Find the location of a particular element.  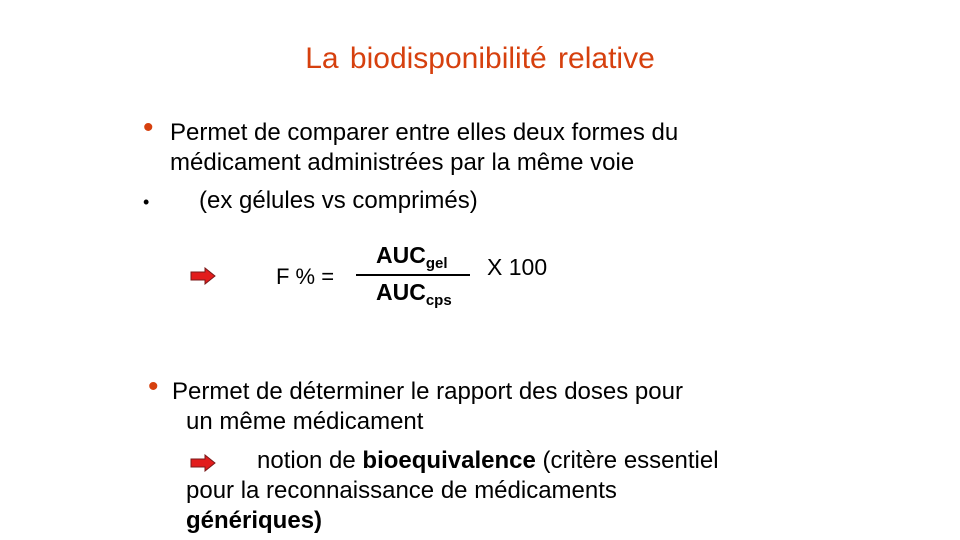

bioequivalence-suffix: (critère essentiel is located at coordinates (627, 460).